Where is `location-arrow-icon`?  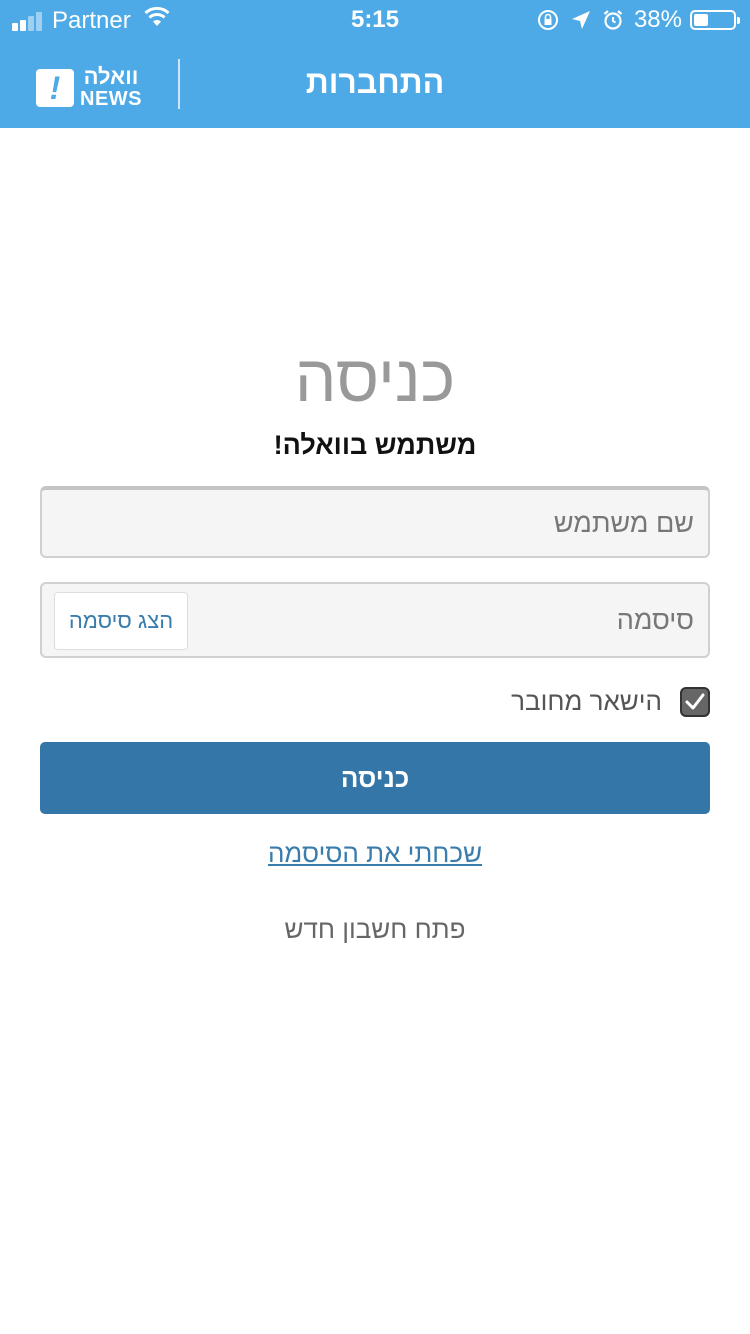
location-arrow-icon is located at coordinates (581, 20).